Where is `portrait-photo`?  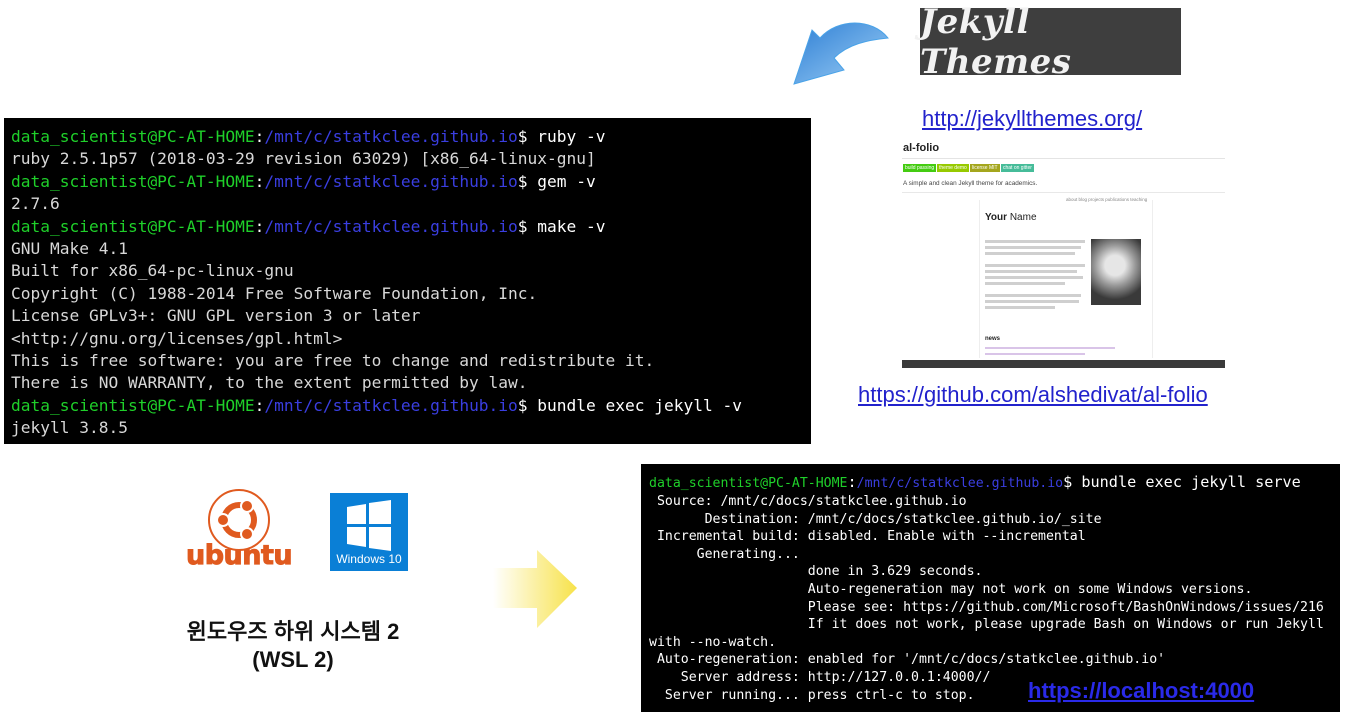
portrait-photo is located at coordinates (1116, 272).